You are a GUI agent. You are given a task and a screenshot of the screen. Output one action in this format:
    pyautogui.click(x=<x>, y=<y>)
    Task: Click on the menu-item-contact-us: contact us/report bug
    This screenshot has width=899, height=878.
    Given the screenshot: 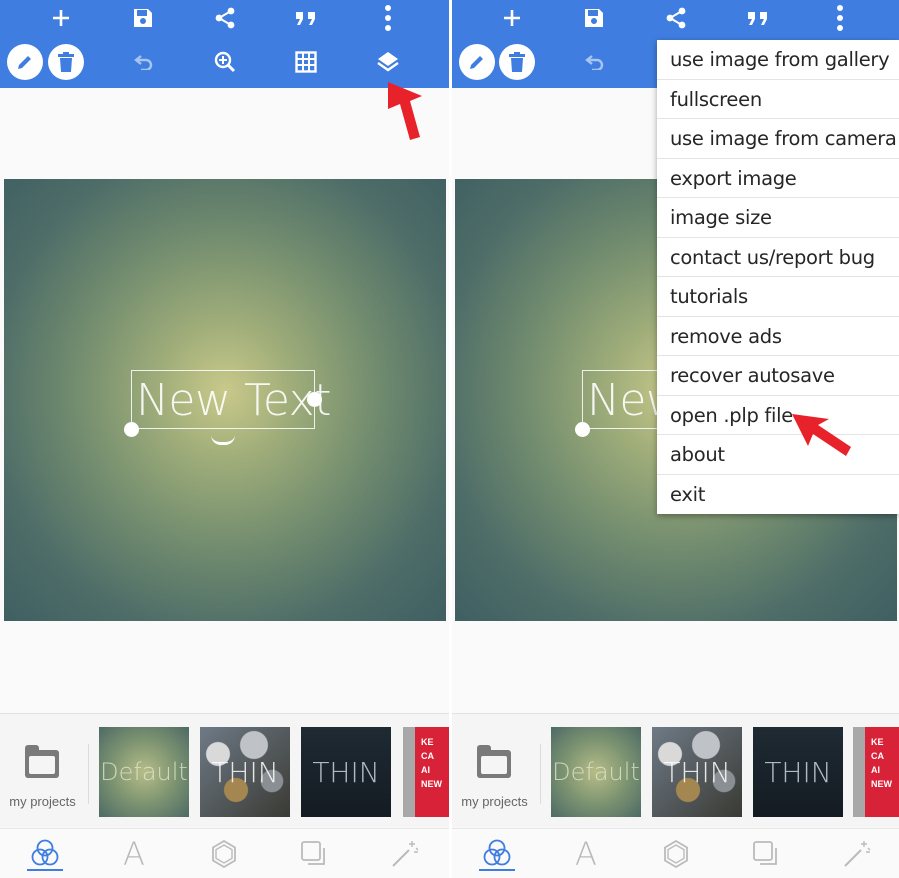 What is the action you would take?
    pyautogui.click(x=778, y=257)
    